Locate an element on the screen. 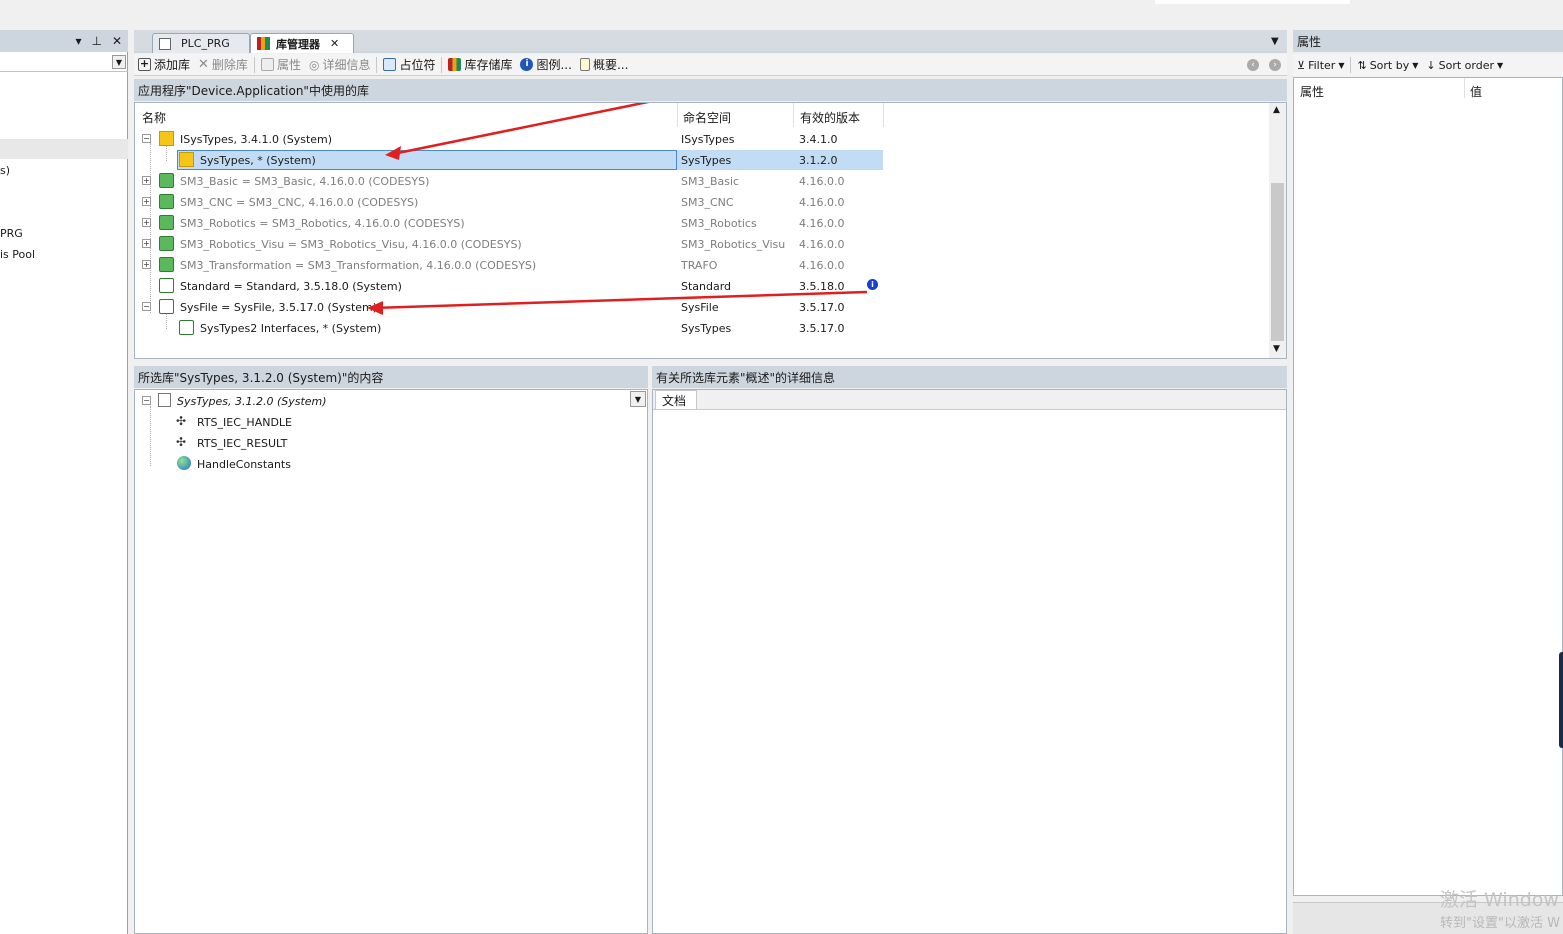 The width and height of the screenshot is (1563, 934). tab-label: PLC_PRG is located at coordinates (205, 43).